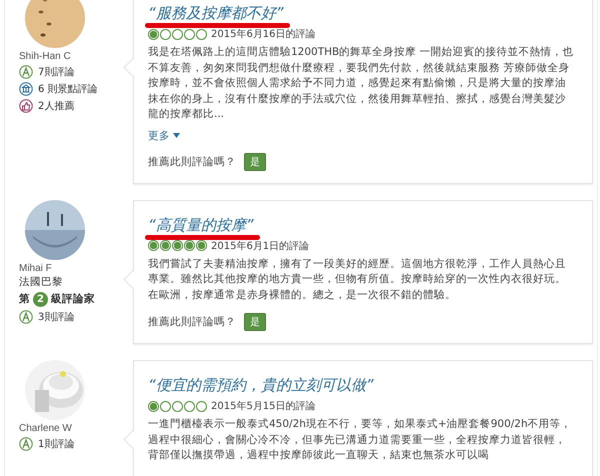 The height and width of the screenshot is (476, 600). What do you see at coordinates (56, 72) in the screenshot?
I see `reviewer-stat: 7則評論` at bounding box center [56, 72].